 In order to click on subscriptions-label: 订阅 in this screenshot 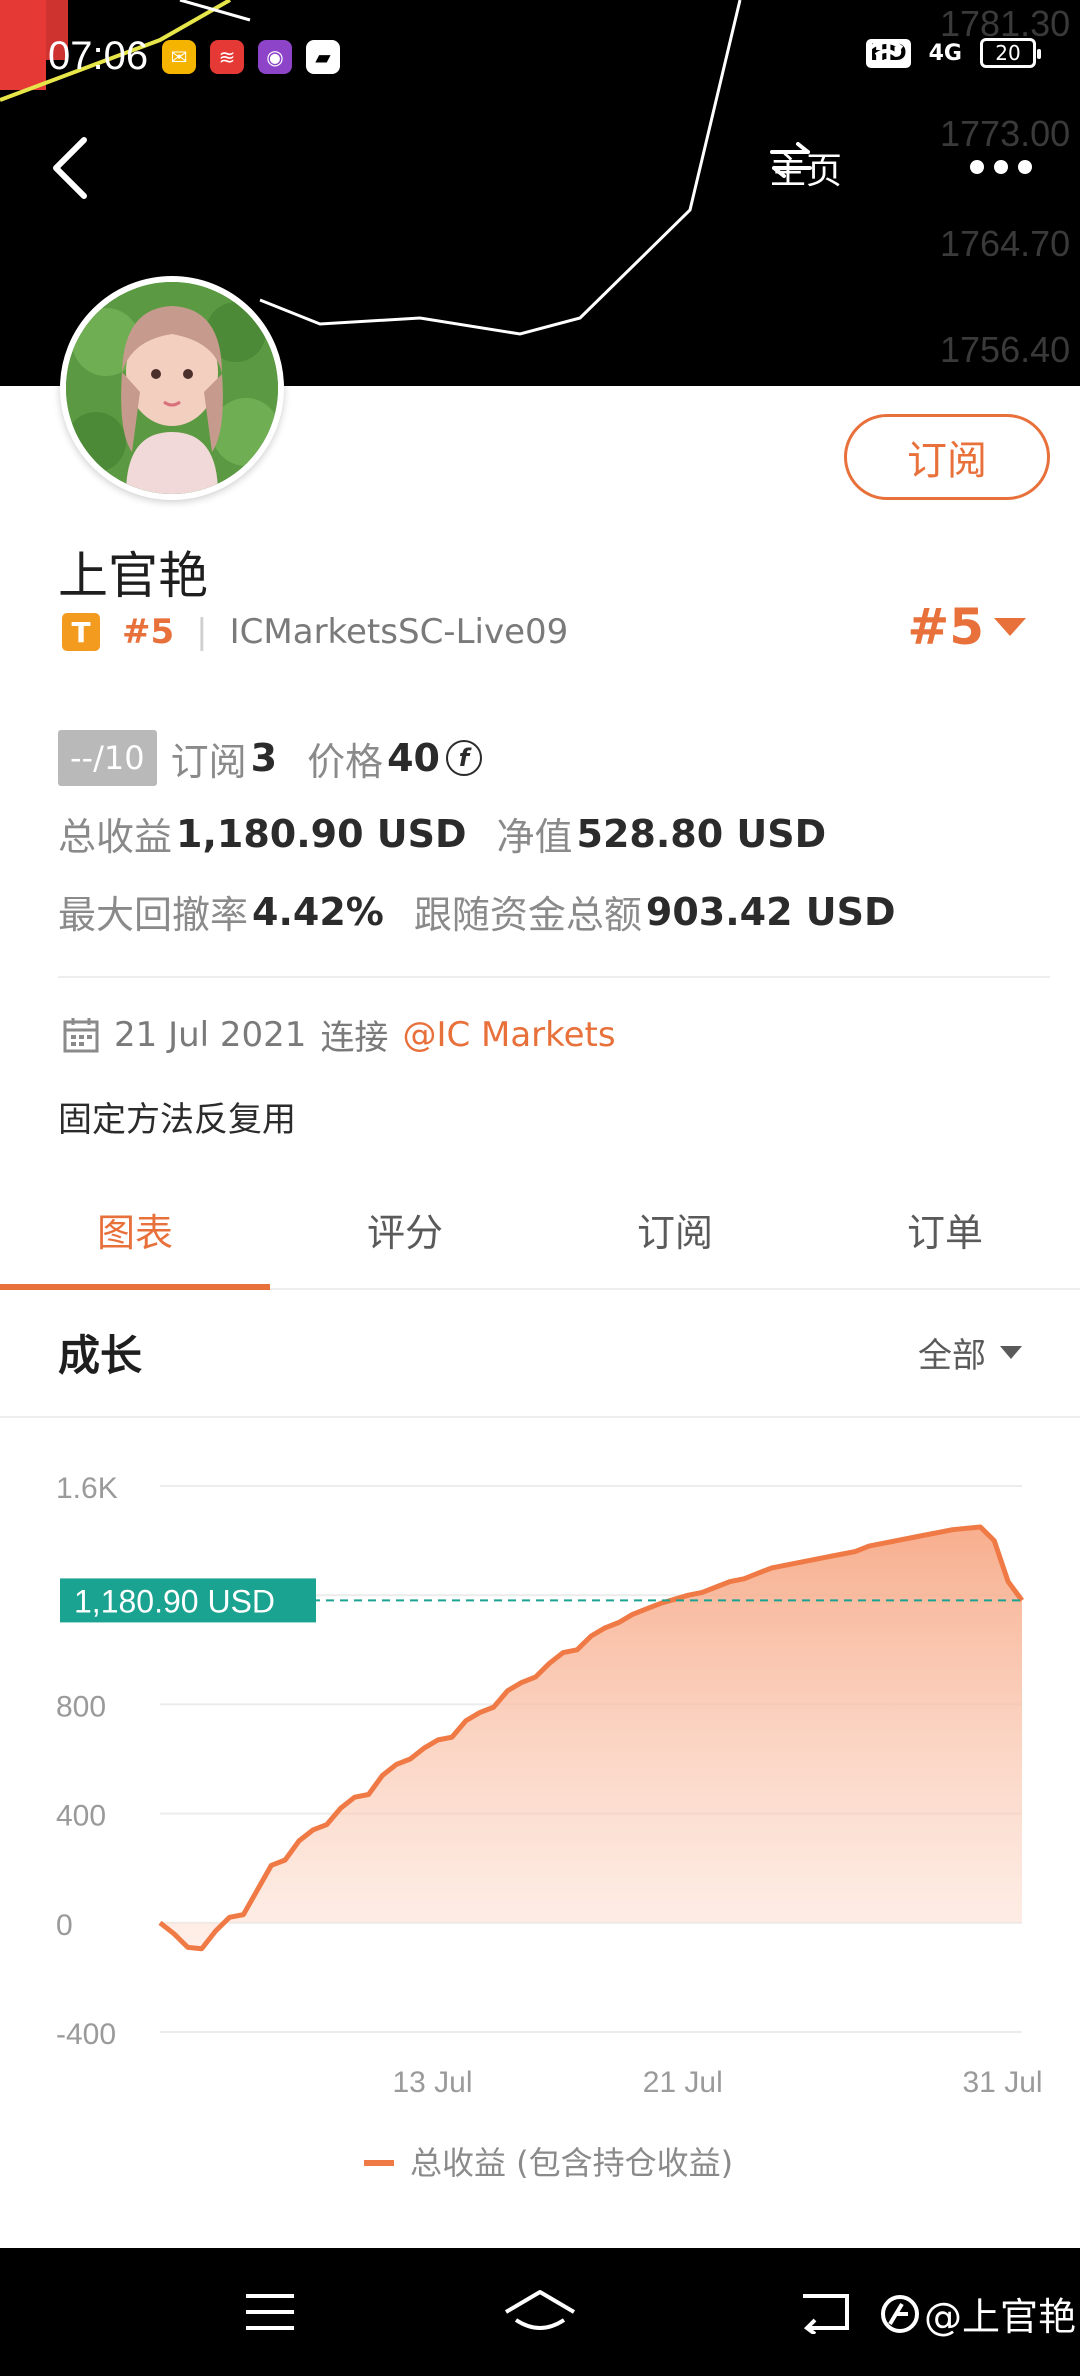, I will do `click(208, 761)`.